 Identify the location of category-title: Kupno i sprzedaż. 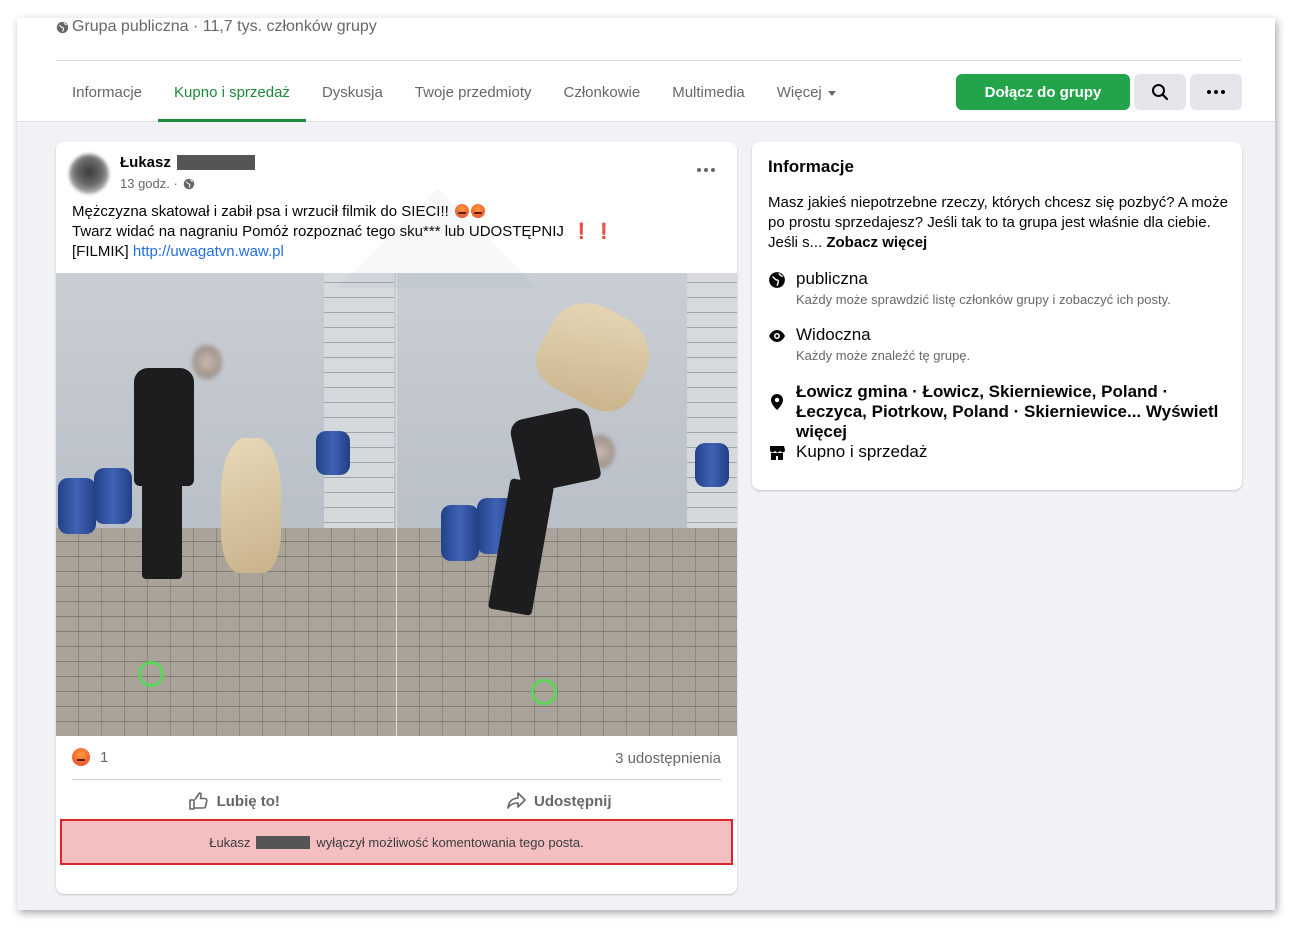
(862, 451).